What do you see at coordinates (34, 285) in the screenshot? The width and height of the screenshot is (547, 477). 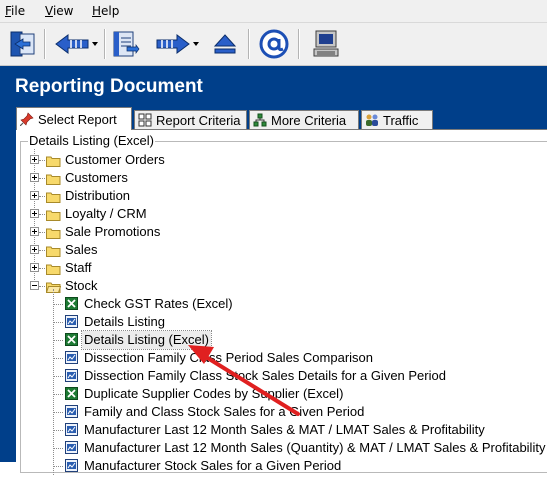 I see `collapse-icon` at bounding box center [34, 285].